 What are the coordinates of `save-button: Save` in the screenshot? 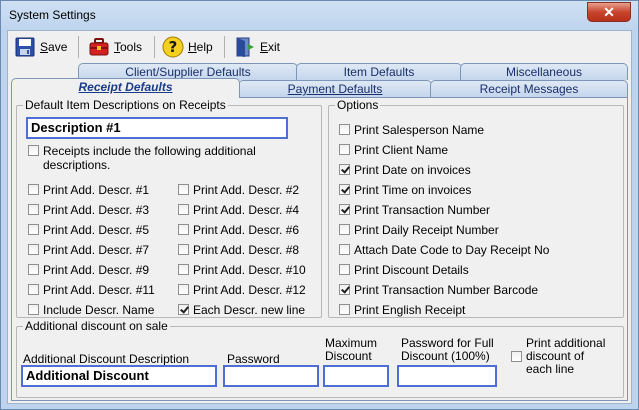 It's located at (40, 47).